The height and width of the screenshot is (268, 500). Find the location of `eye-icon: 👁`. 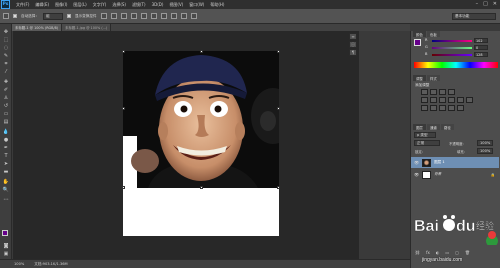

eye-icon: 👁 is located at coordinates (416, 162).